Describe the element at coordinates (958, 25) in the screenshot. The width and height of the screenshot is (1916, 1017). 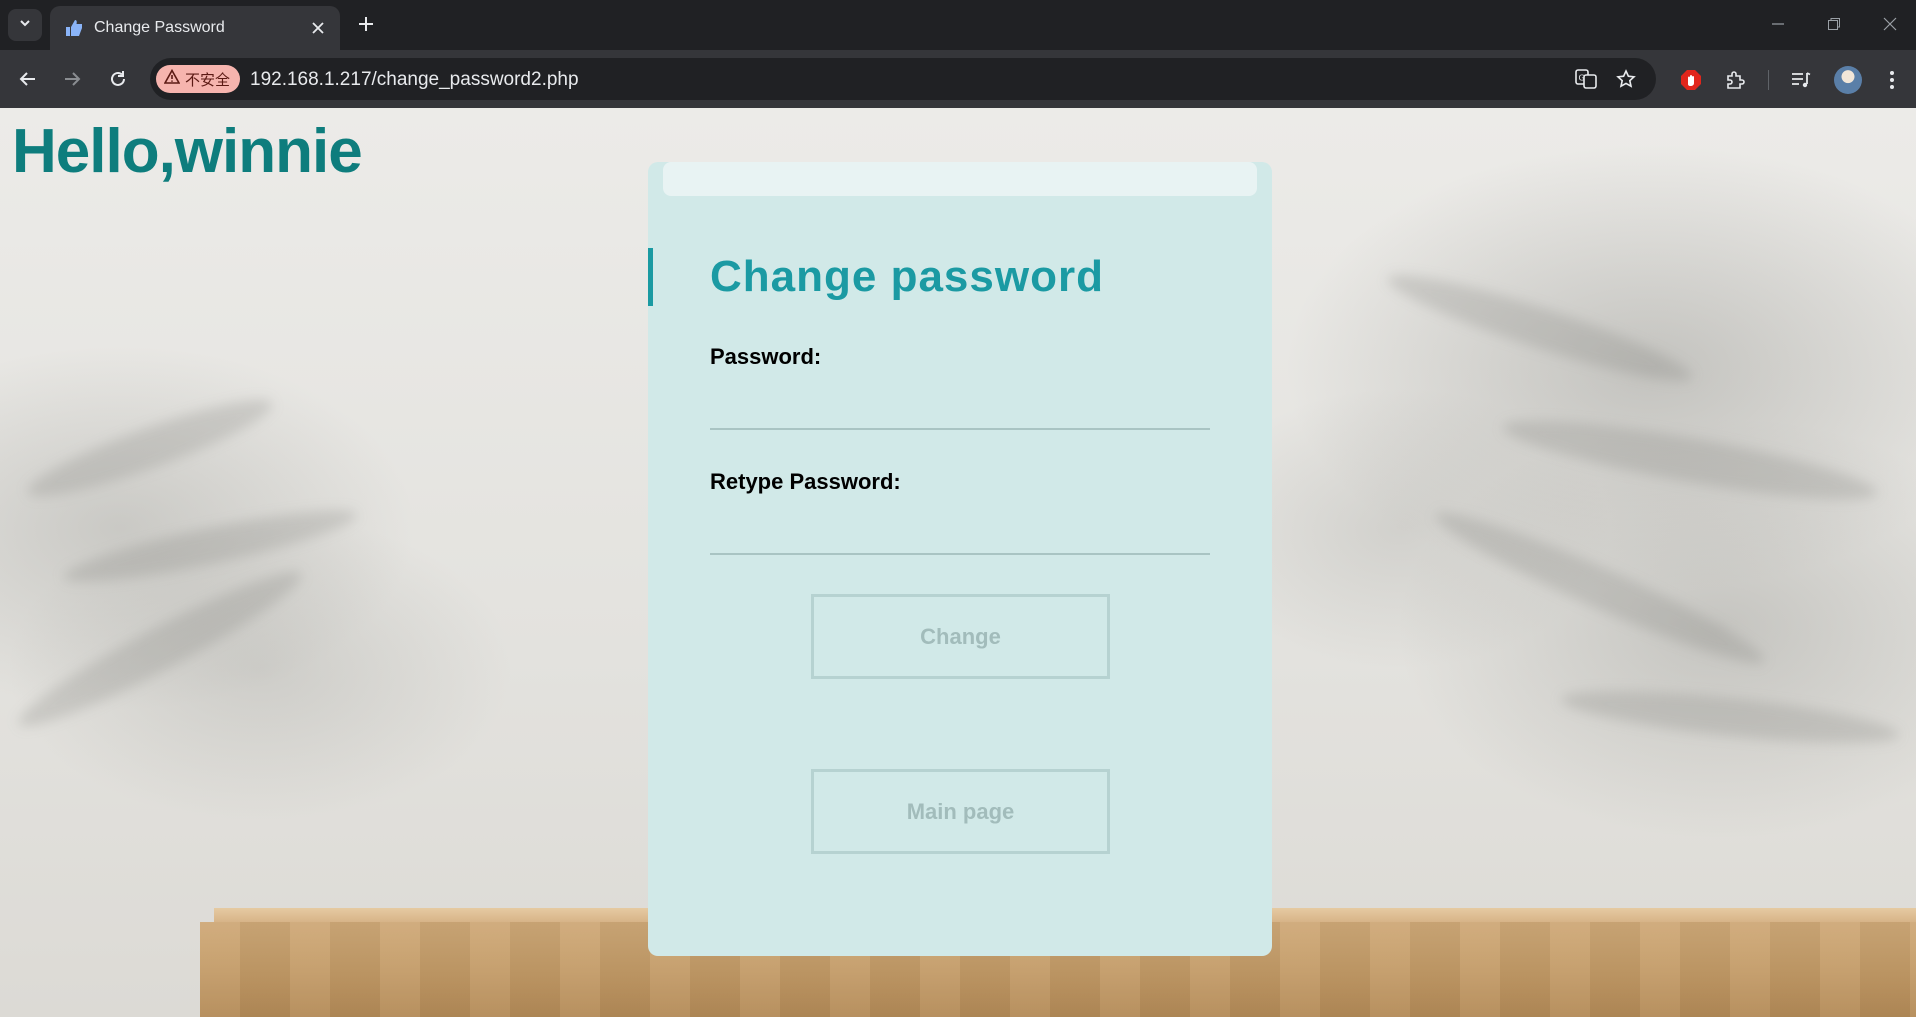
I see `tab-strip: Change Password` at that location.